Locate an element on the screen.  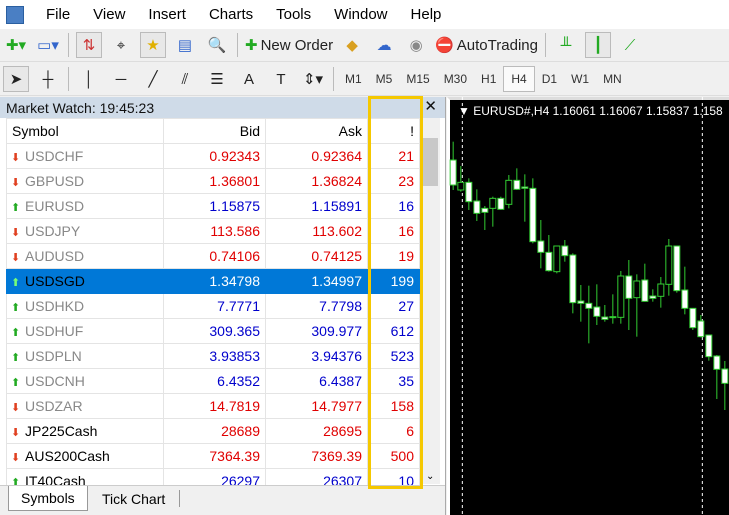
text-label-button: T is located at coordinates (281, 79).